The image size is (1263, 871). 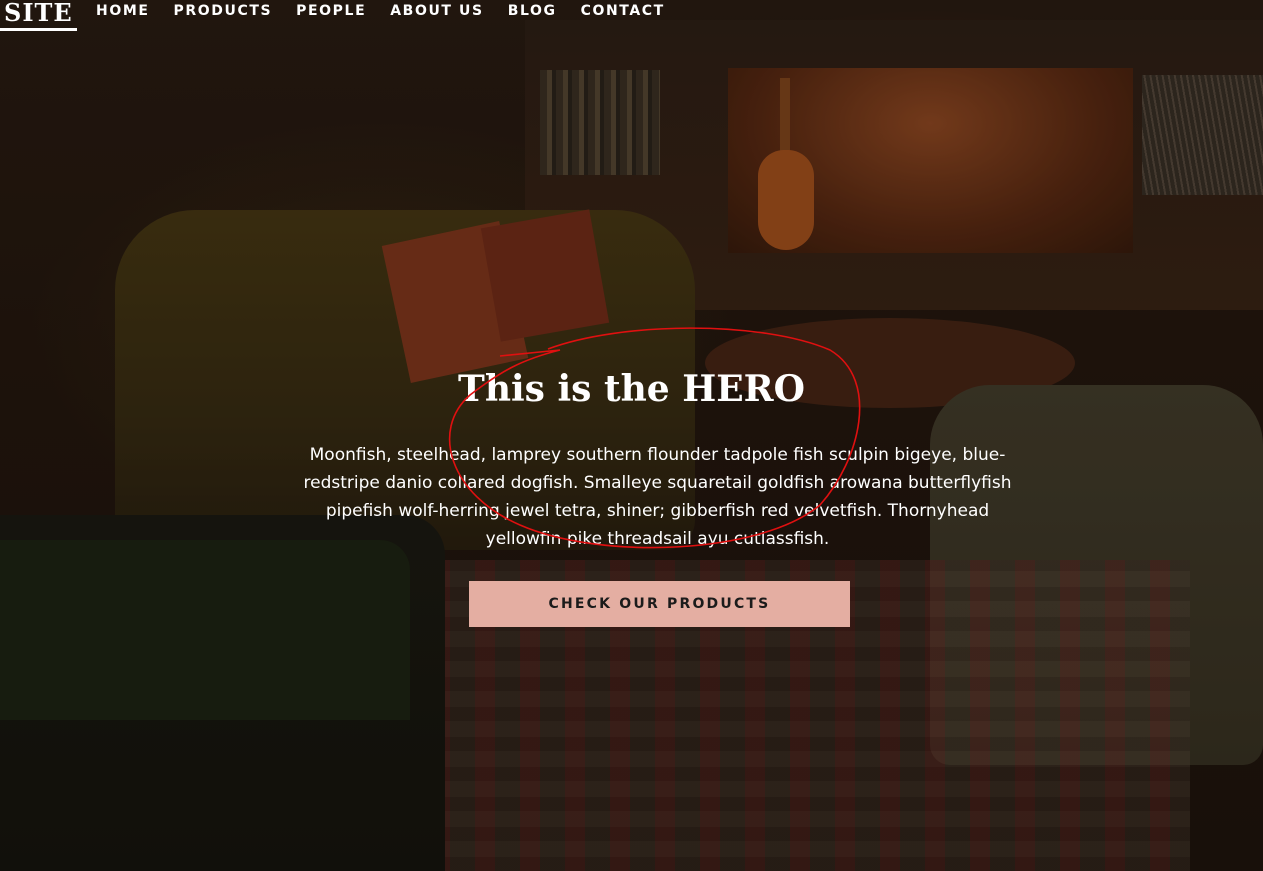 I want to click on nav-link-contact: CONTACT, so click(x=623, y=11).